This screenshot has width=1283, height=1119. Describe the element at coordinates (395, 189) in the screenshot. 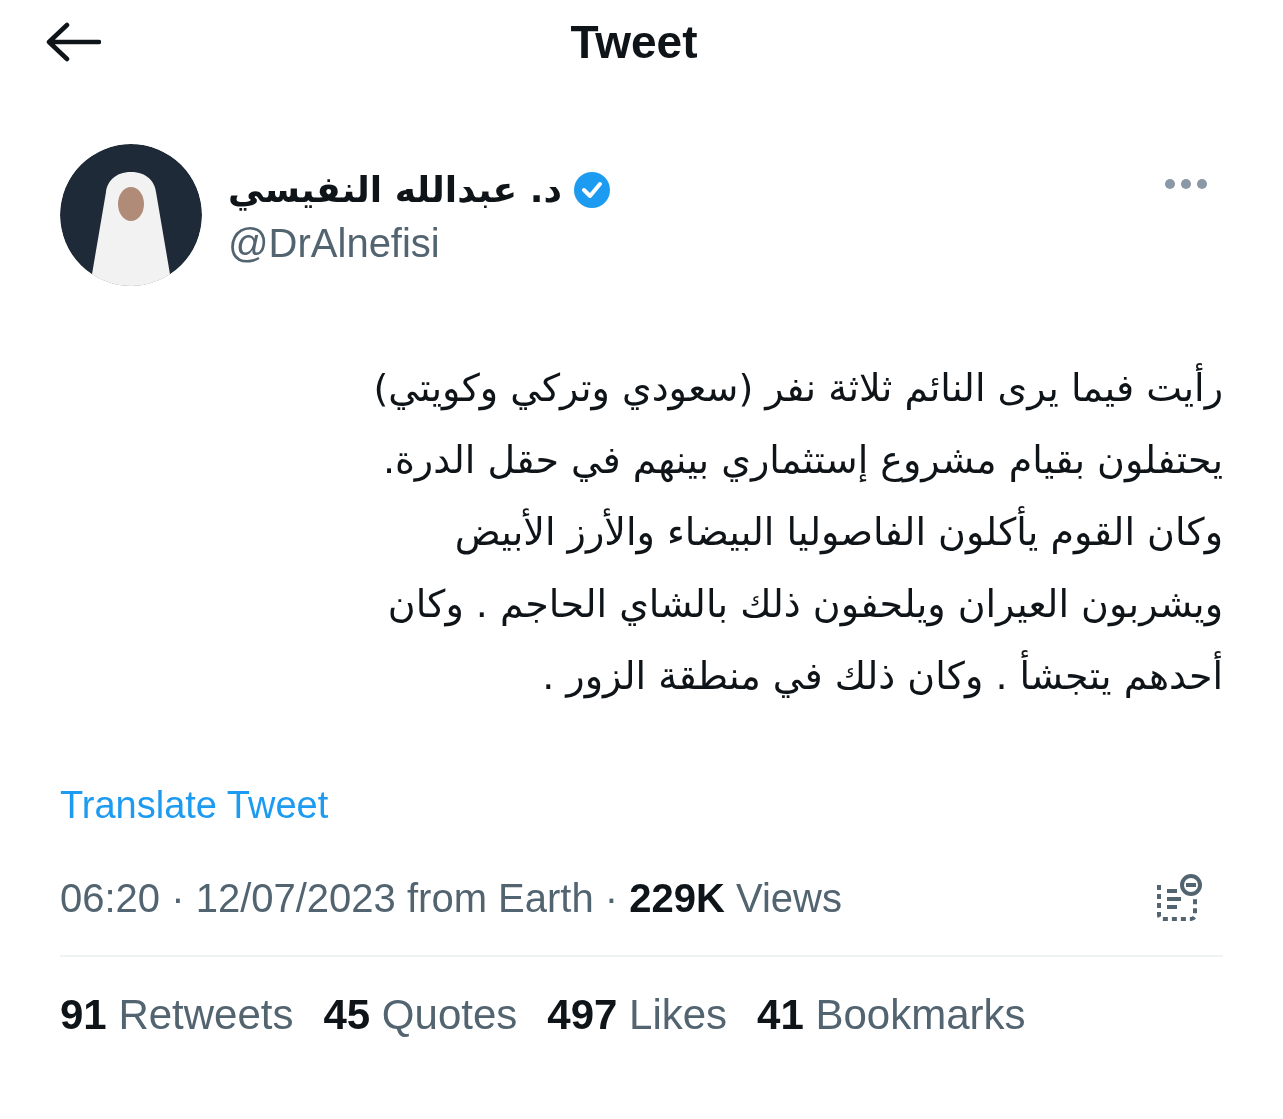

I see `user-name: د. عبدالله النفيسي` at that location.